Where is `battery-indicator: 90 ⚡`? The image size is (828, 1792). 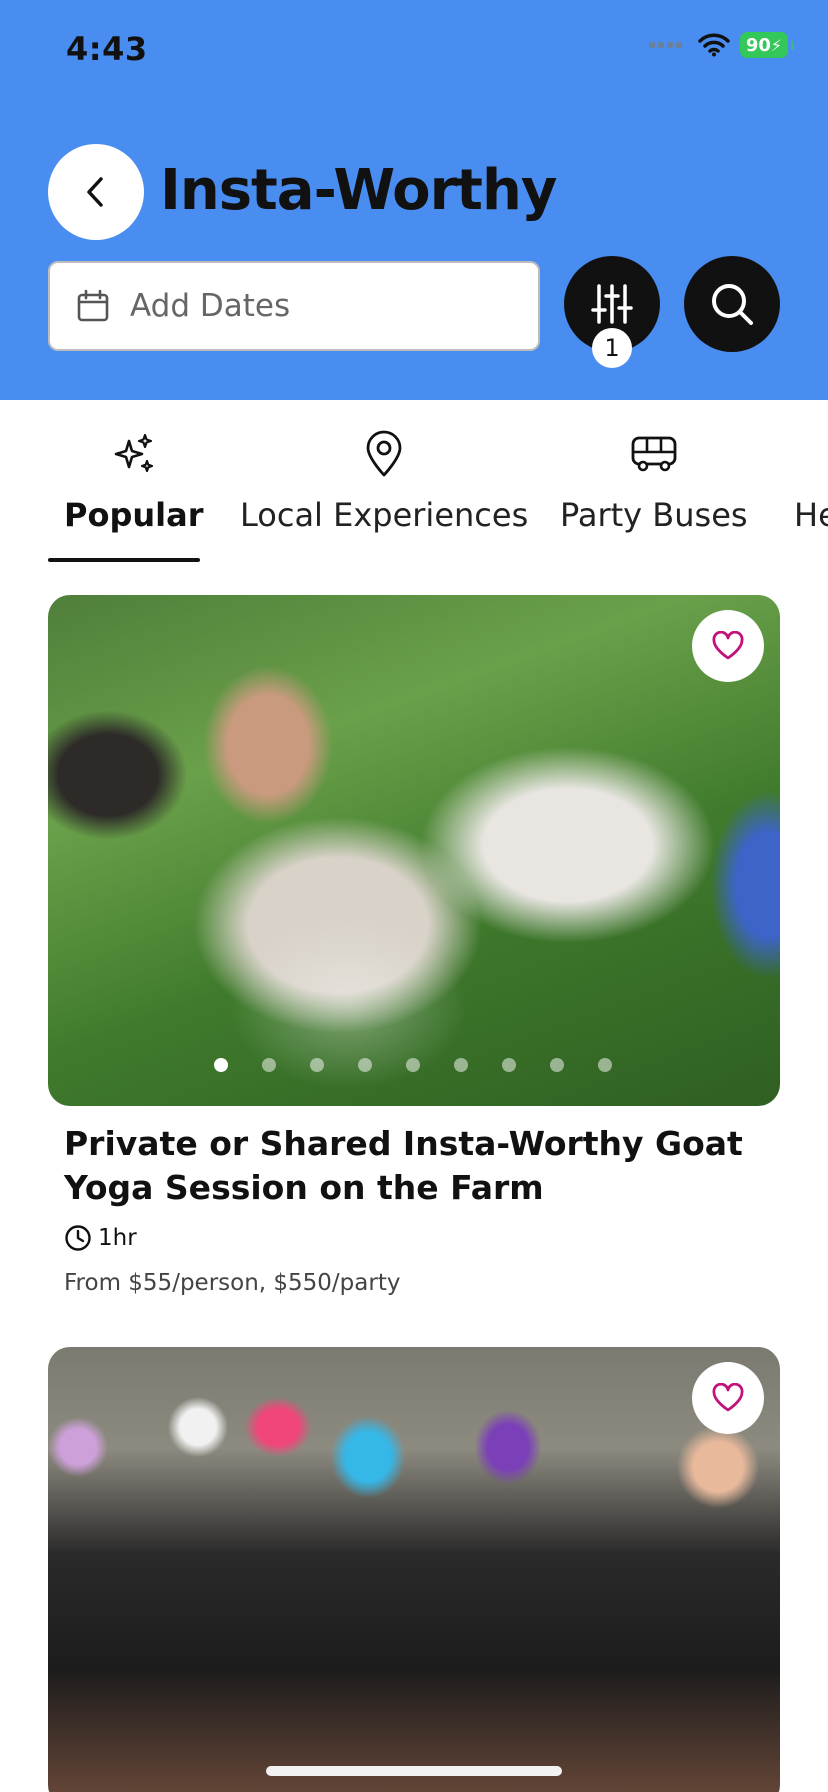
battery-indicator: 90 ⚡ is located at coordinates (767, 45).